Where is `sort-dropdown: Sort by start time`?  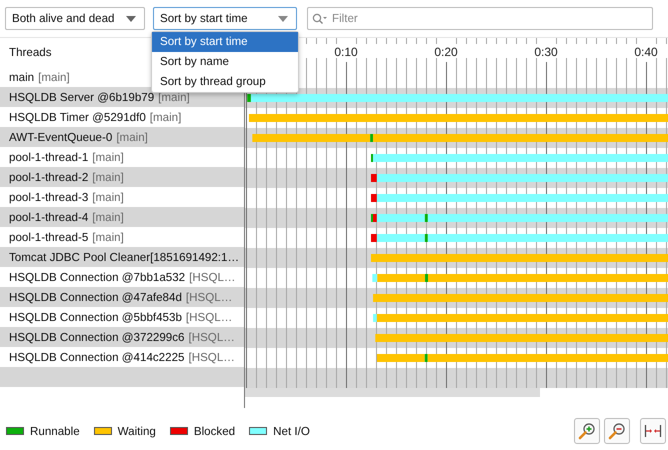 sort-dropdown: Sort by start time is located at coordinates (225, 18).